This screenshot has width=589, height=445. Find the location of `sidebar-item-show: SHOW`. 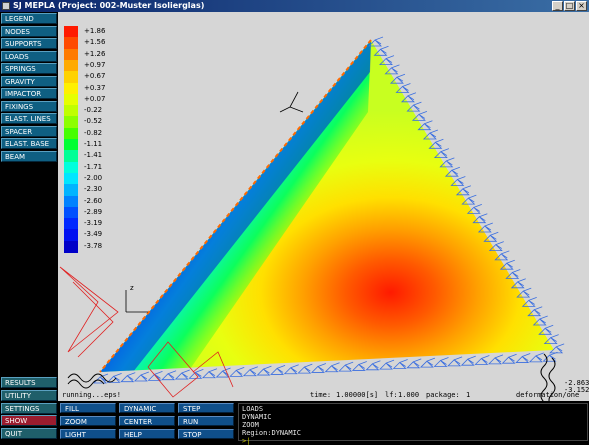

sidebar-item-show: SHOW is located at coordinates (29, 421).